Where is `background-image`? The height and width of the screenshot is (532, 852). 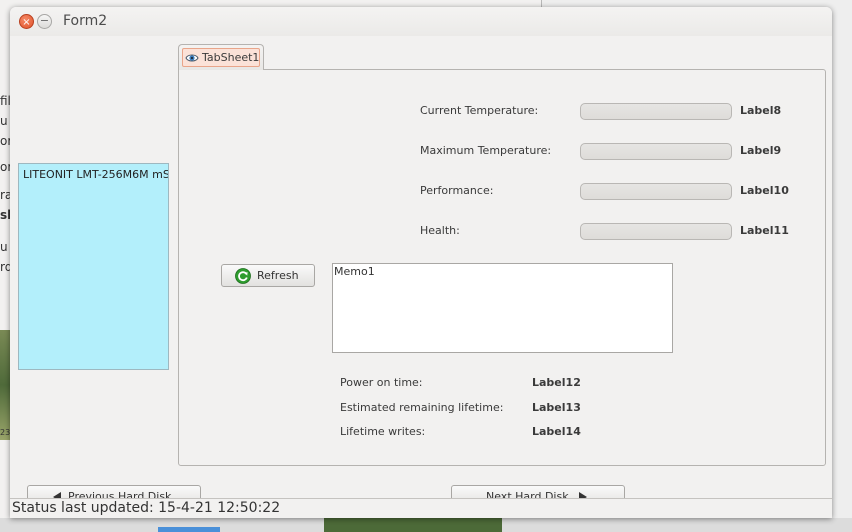
background-image is located at coordinates (413, 525).